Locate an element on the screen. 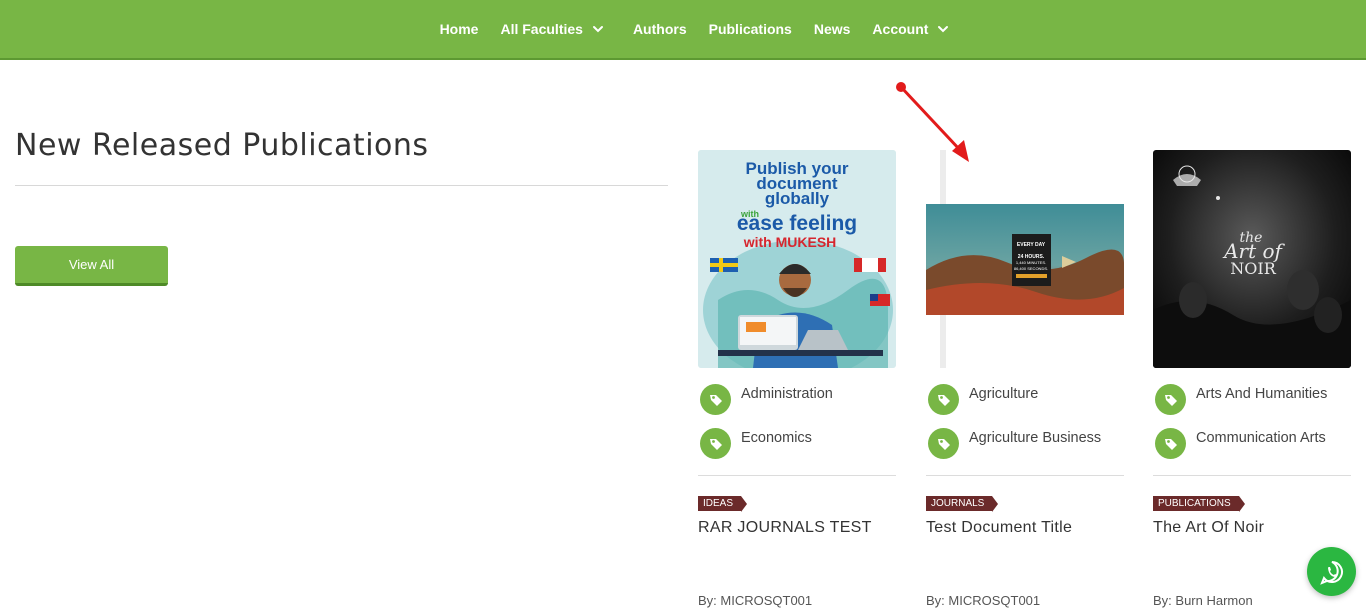  cover-illustration: the Art of NOIR is located at coordinates (1252, 259).